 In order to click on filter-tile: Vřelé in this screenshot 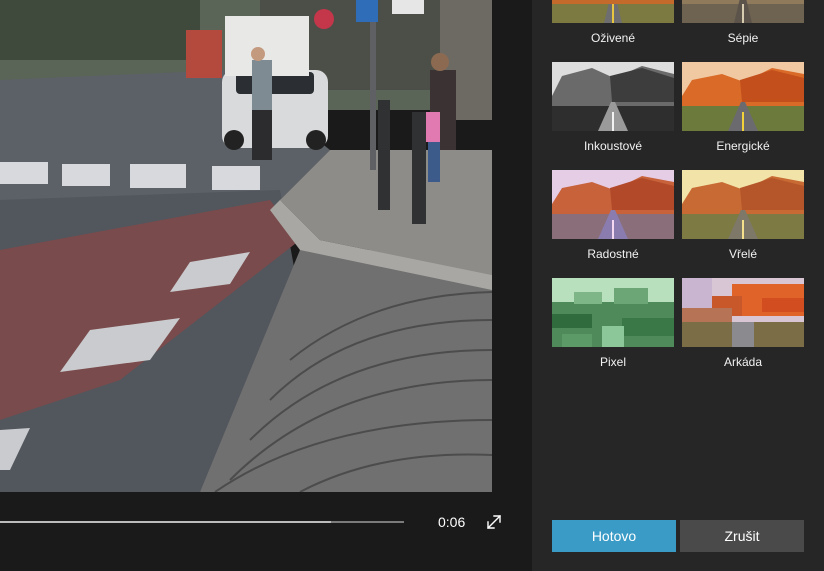, I will do `click(743, 220)`.